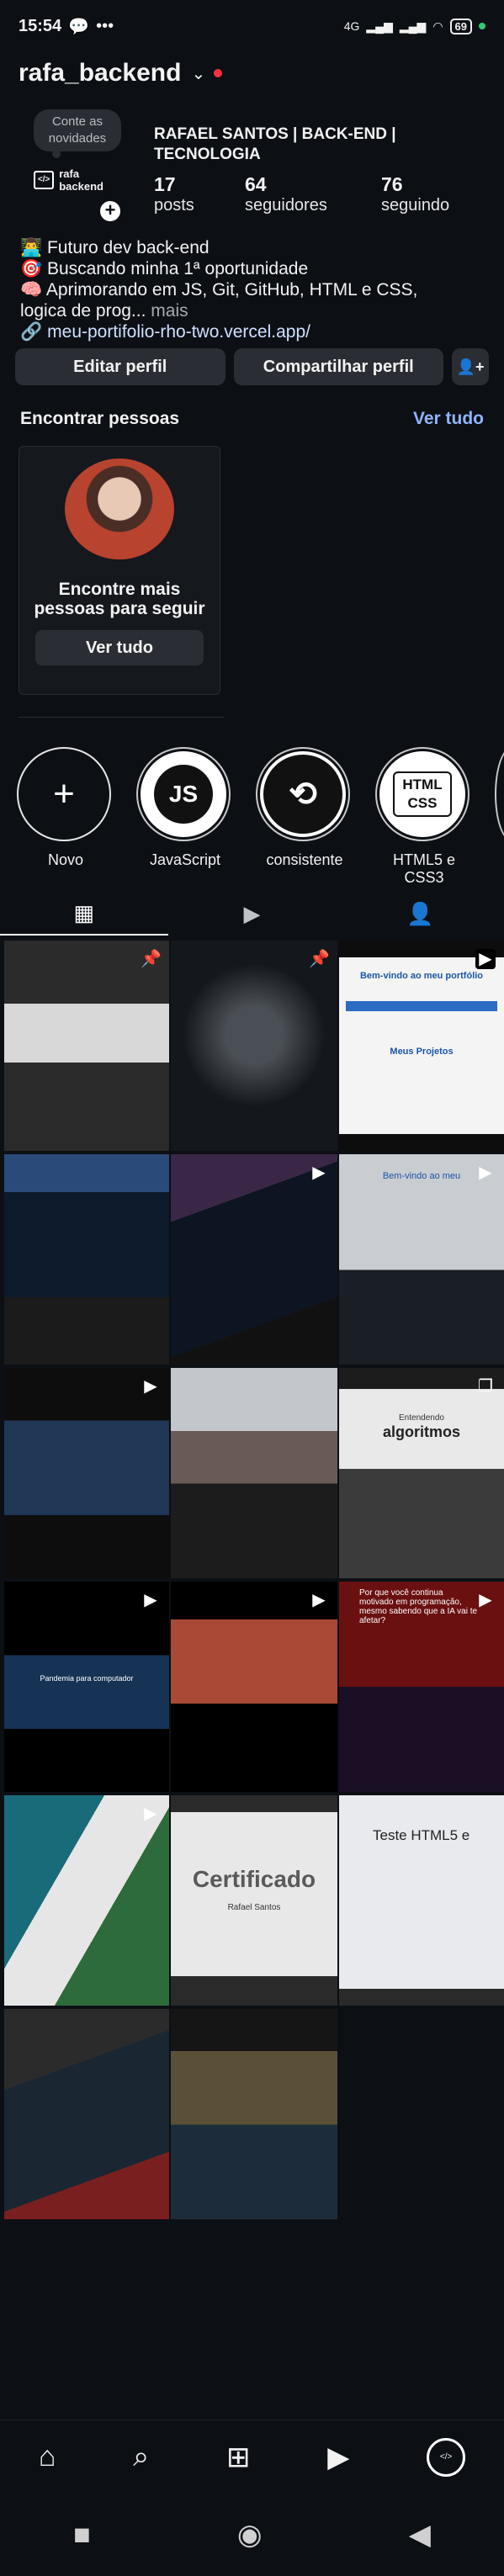  Describe the element at coordinates (420, 914) in the screenshot. I see `tab-tagged-icon: 👤` at that location.